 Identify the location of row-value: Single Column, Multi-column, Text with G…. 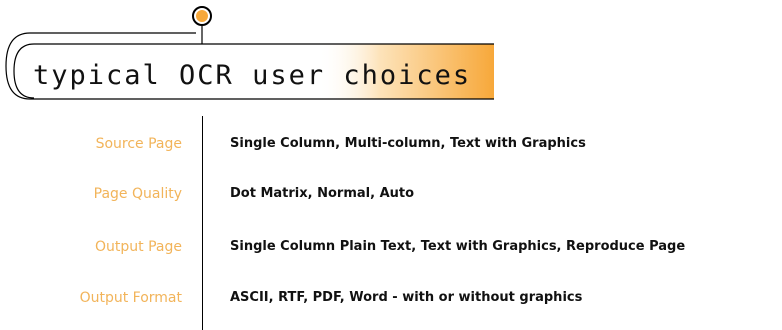
(408, 143).